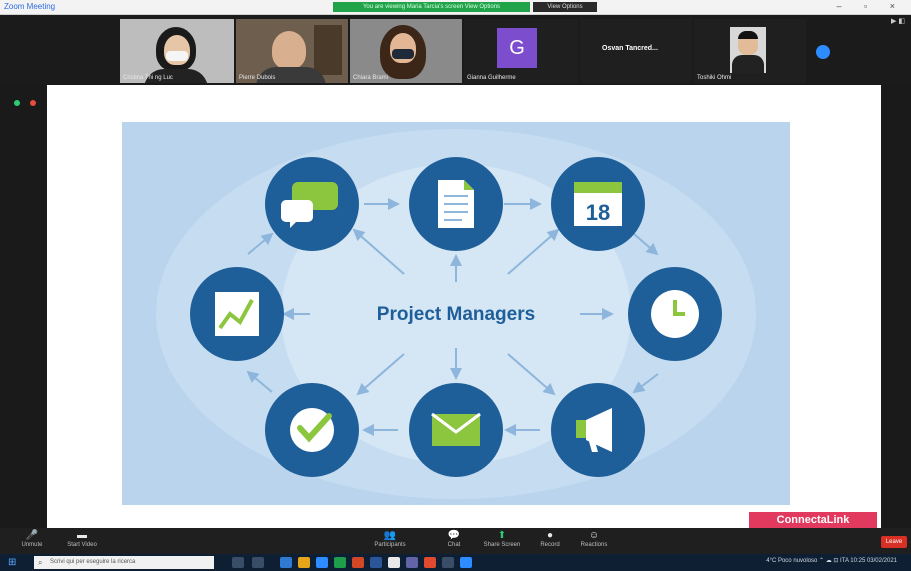 The height and width of the screenshot is (571, 911). I want to click on taskbar-search: ⌕ Scrivi qui per eseguire la ricerca, so click(124, 562).